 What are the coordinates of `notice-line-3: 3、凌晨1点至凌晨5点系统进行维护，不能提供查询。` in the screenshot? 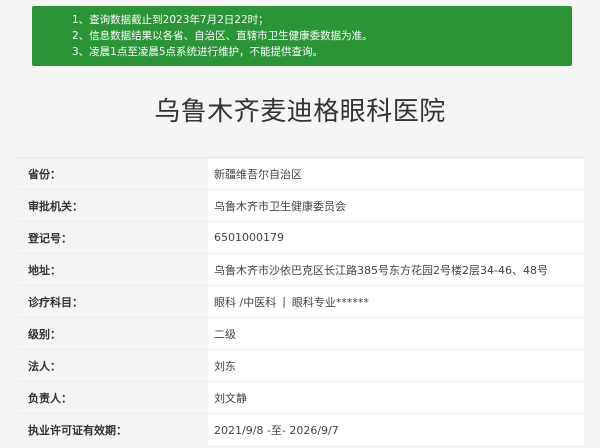 It's located at (198, 52).